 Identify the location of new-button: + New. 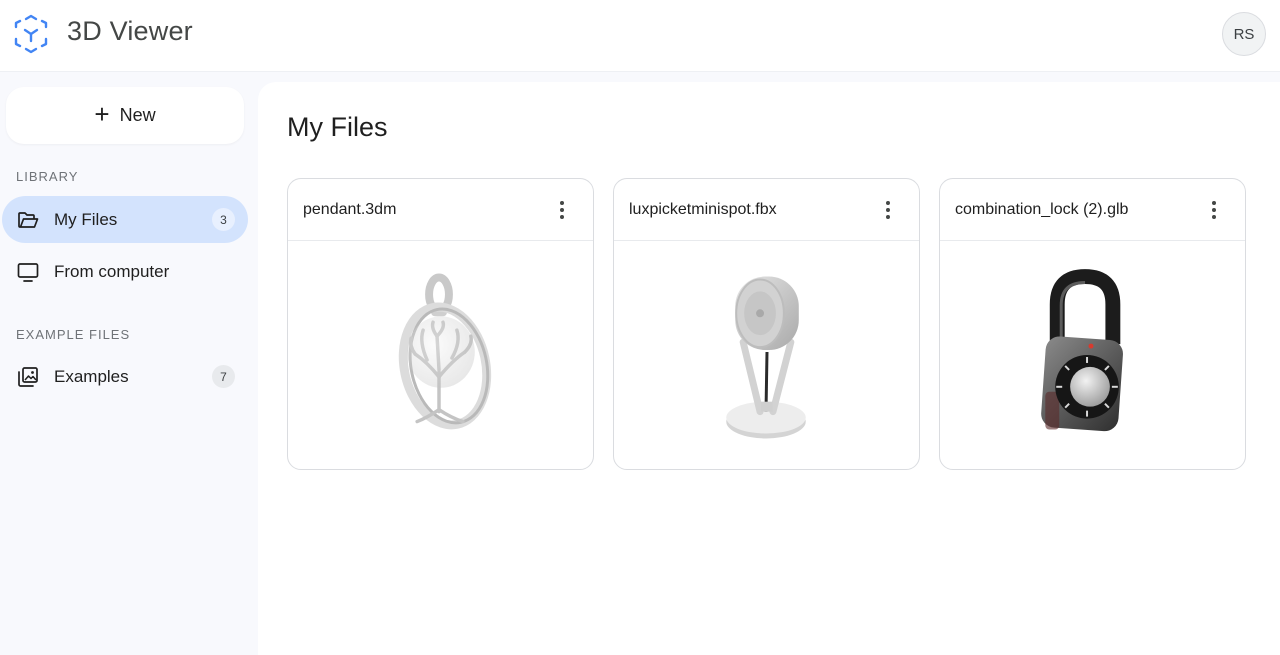
(125, 115).